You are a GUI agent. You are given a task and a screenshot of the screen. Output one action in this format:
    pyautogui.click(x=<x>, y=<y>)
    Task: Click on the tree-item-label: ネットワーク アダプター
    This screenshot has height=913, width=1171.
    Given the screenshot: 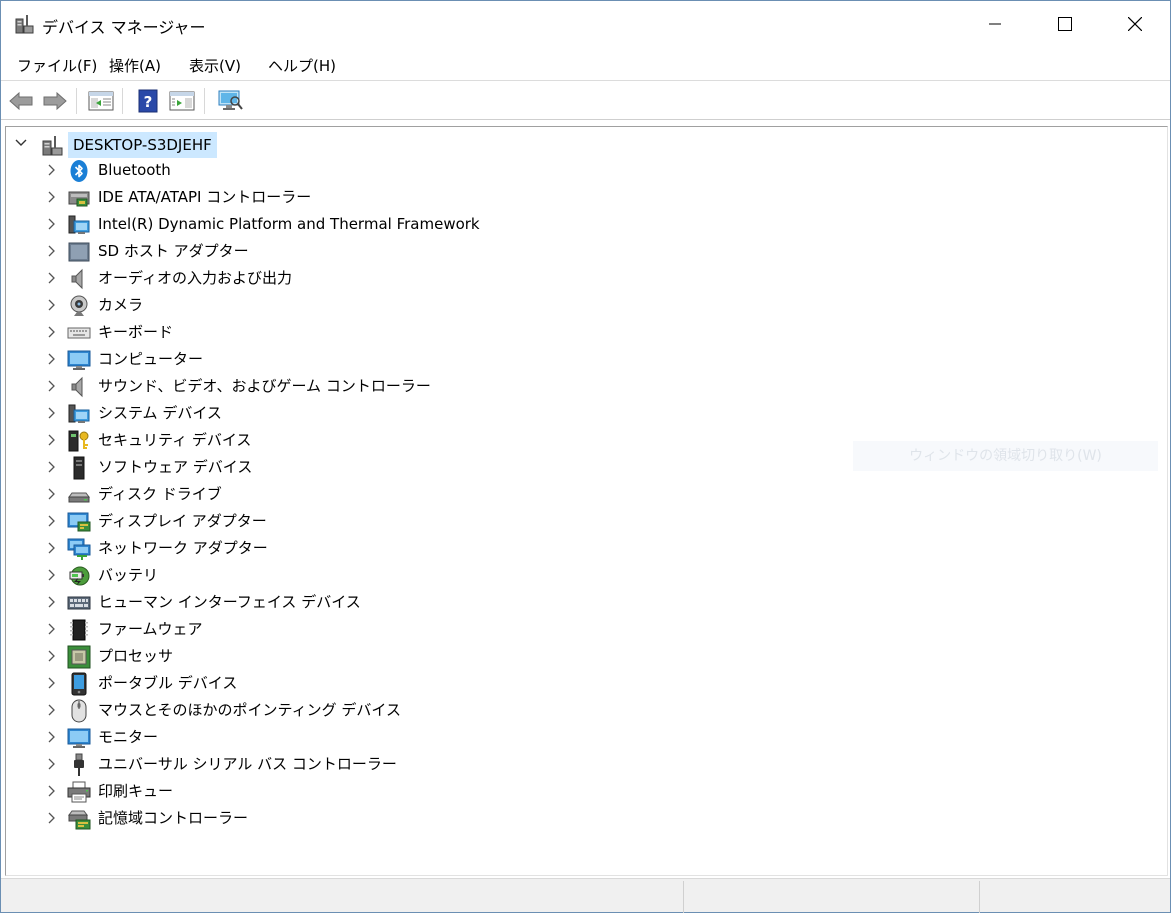 What is the action you would take?
    pyautogui.click(x=183, y=548)
    